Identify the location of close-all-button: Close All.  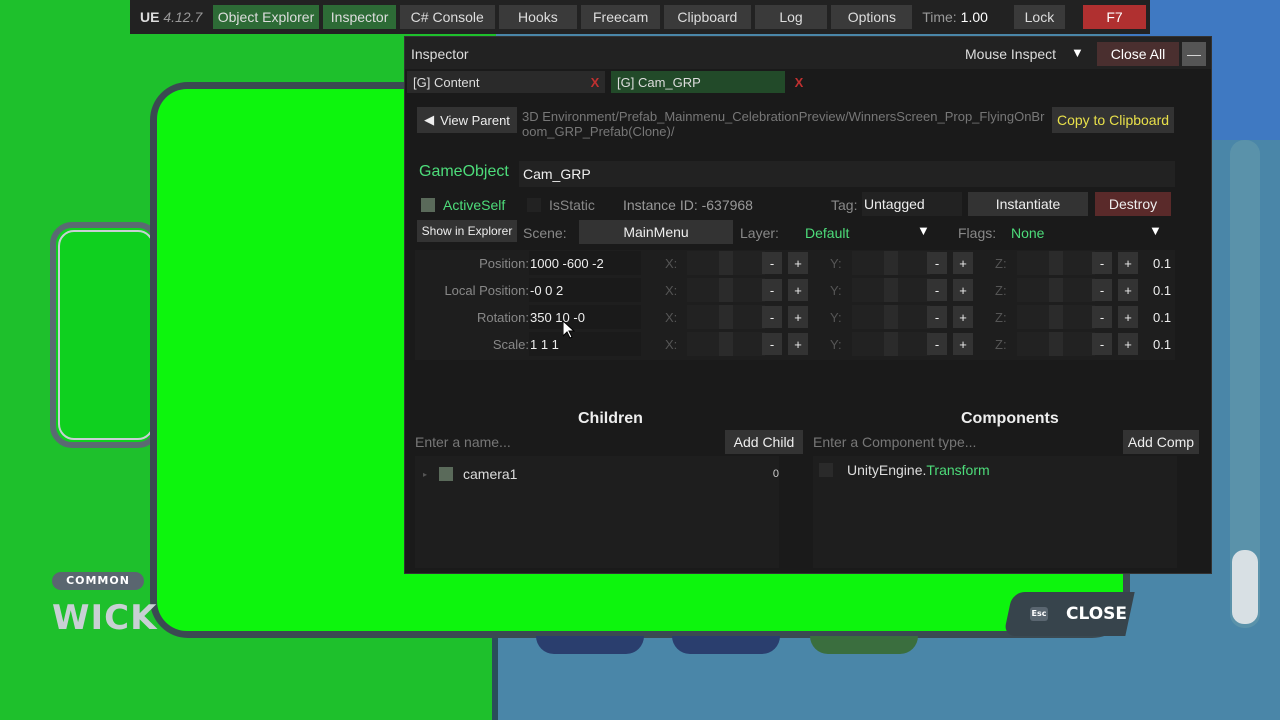
(1138, 54).